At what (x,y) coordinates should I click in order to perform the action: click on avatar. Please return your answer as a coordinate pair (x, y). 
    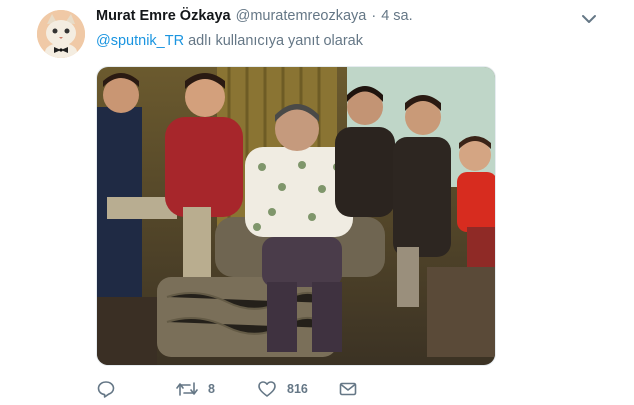
    Looking at the image, I should click on (61, 34).